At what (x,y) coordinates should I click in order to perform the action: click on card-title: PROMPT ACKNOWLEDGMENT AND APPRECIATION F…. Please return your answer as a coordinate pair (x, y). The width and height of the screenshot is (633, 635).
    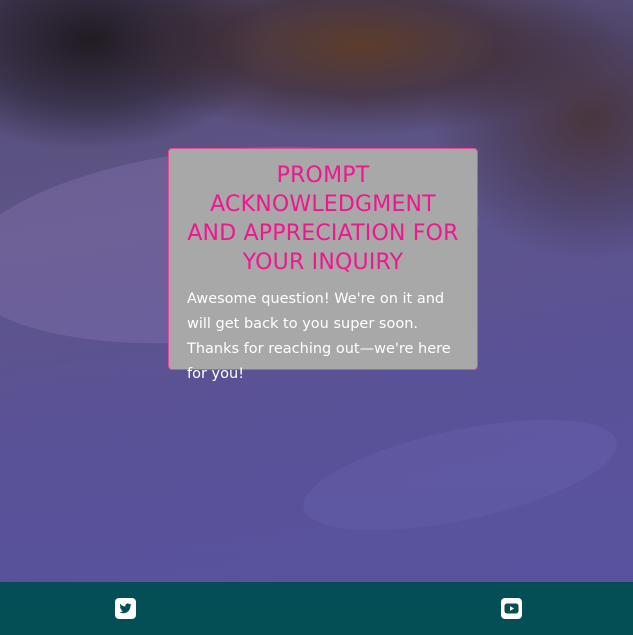
    Looking at the image, I should click on (323, 219).